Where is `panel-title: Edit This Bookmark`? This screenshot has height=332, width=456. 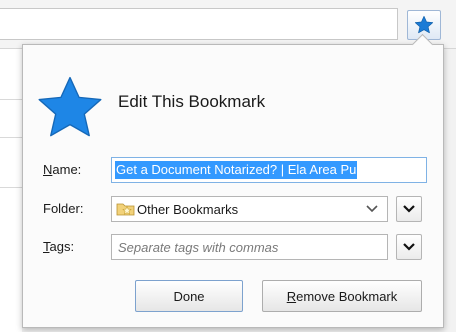
panel-title: Edit This Bookmark is located at coordinates (192, 101).